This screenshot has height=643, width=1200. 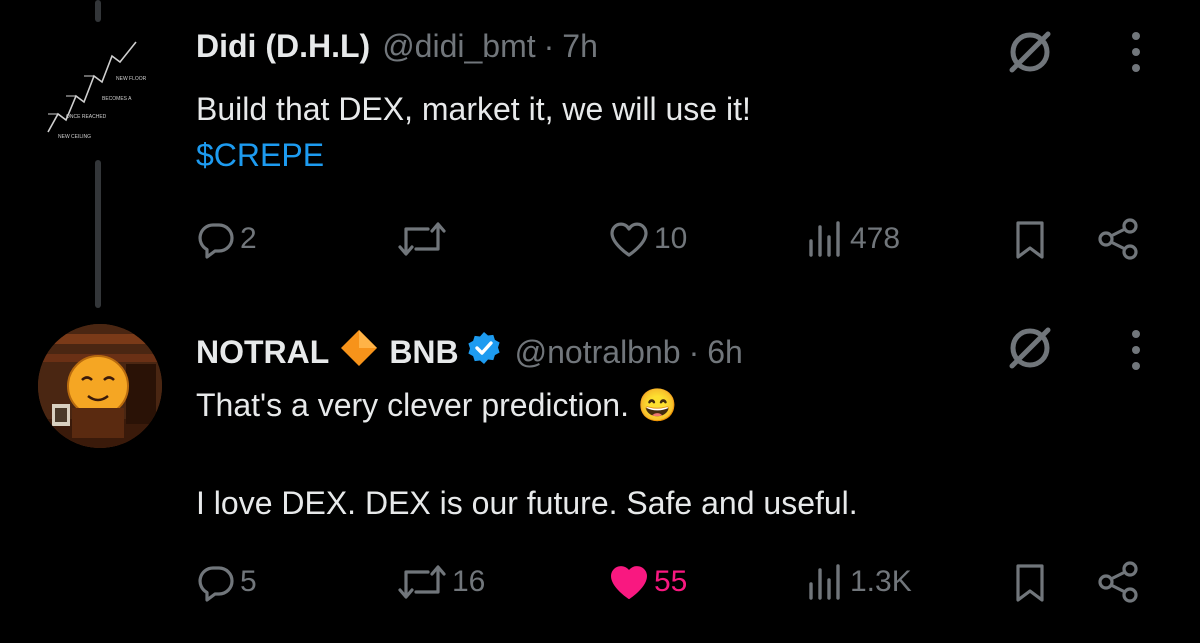 I want to click on display-name-part1: NOTRAL, so click(x=262, y=352).